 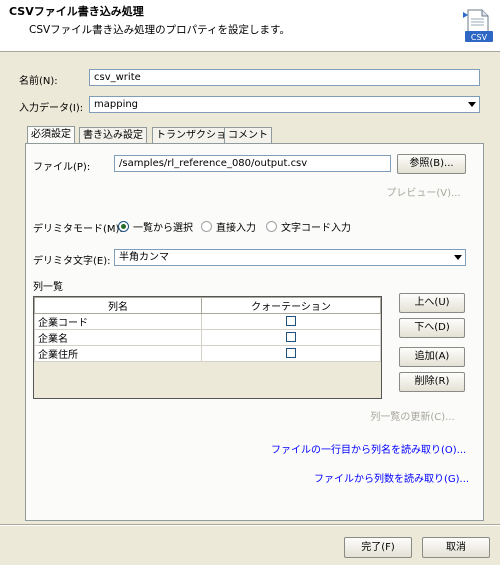 What do you see at coordinates (76, 11) in the screenshot?
I see `dialog-title: CSVファイル書き込み処理` at bounding box center [76, 11].